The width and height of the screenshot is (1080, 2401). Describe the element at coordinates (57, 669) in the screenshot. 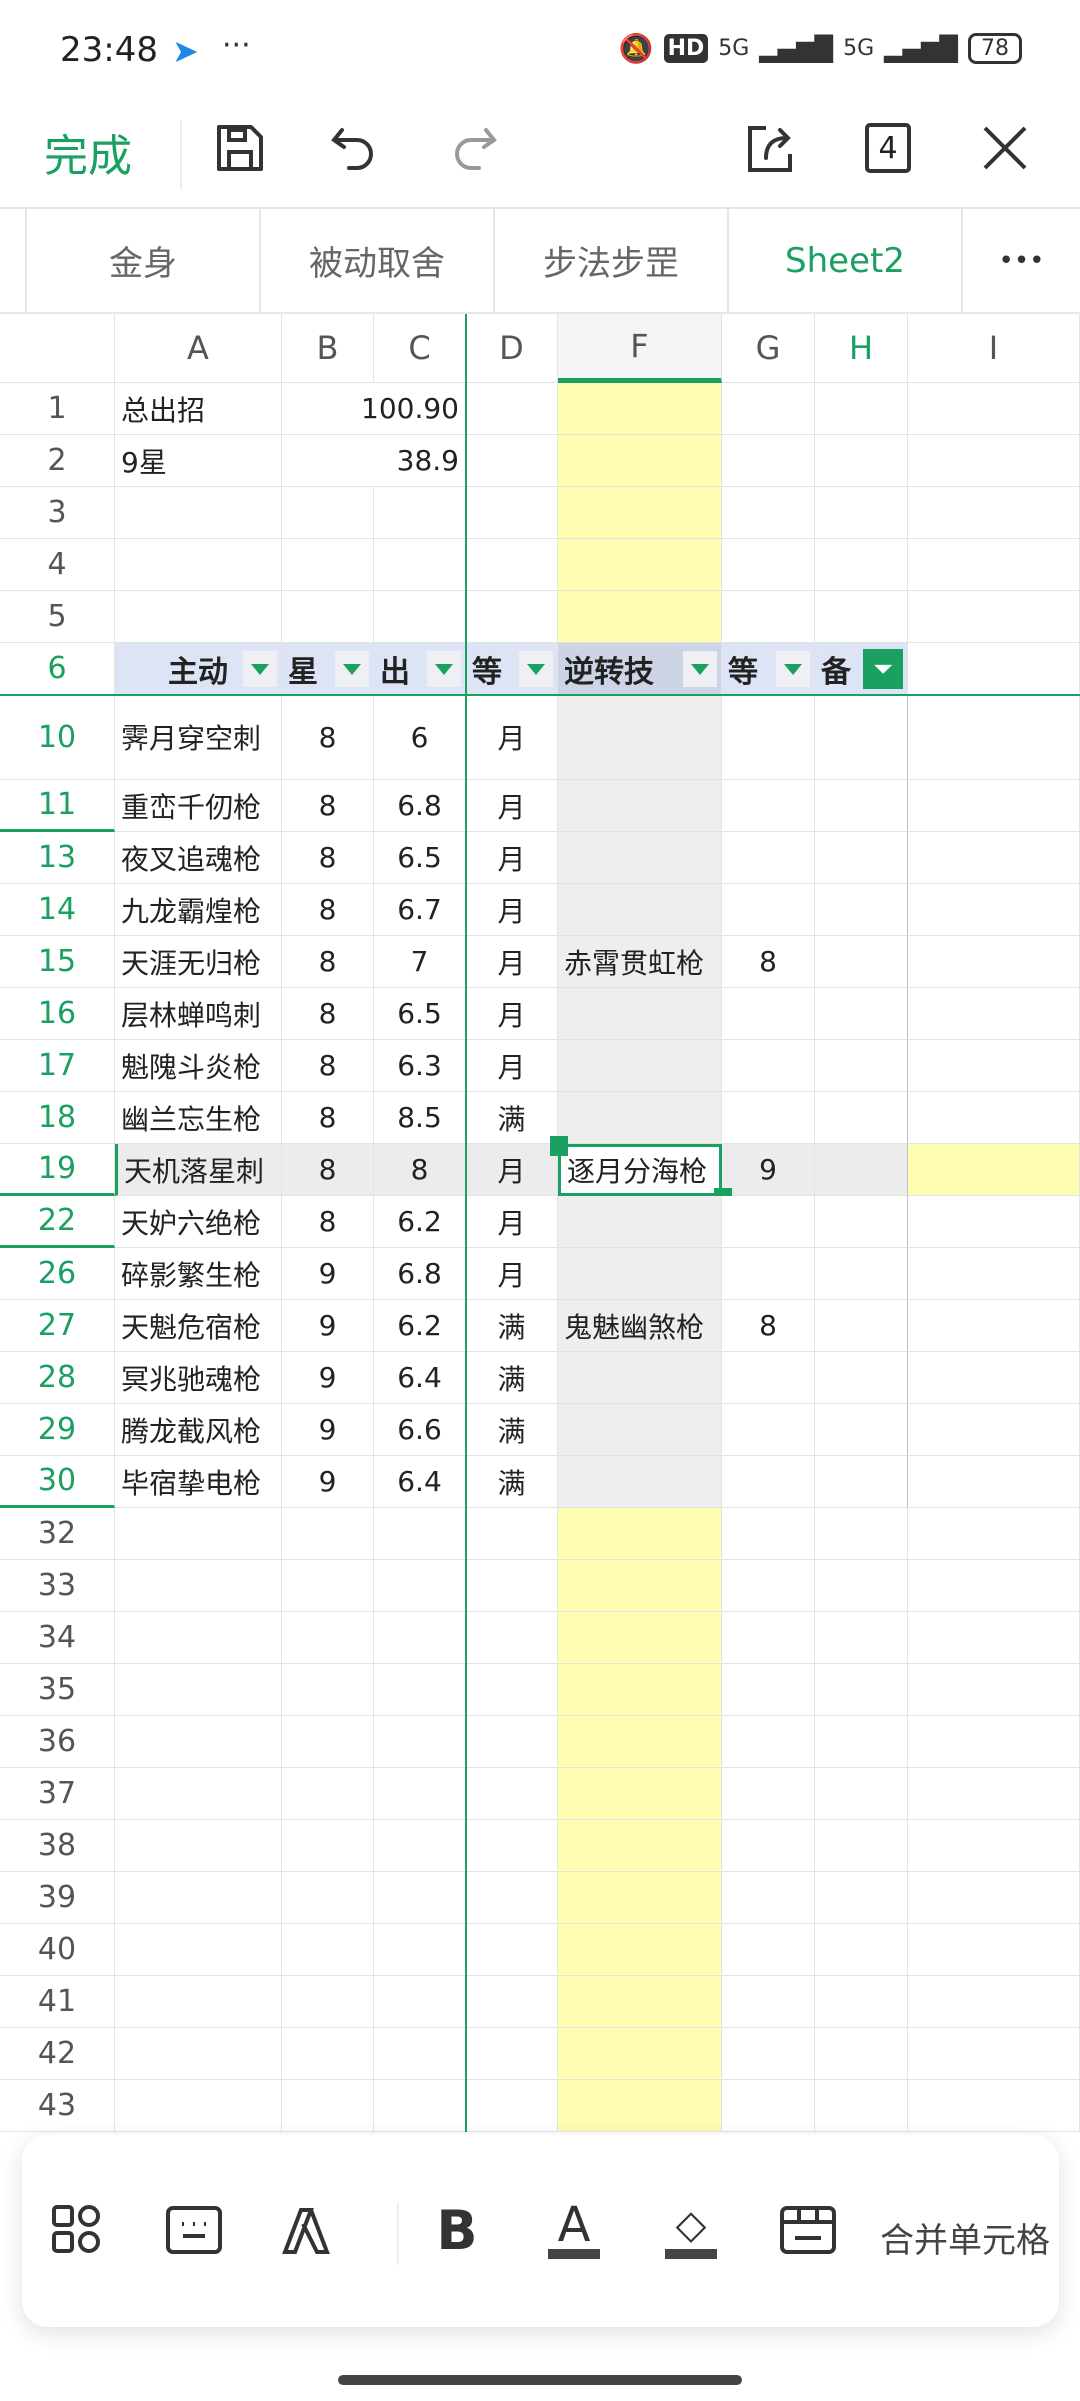

I see `row-header-6: 6` at that location.